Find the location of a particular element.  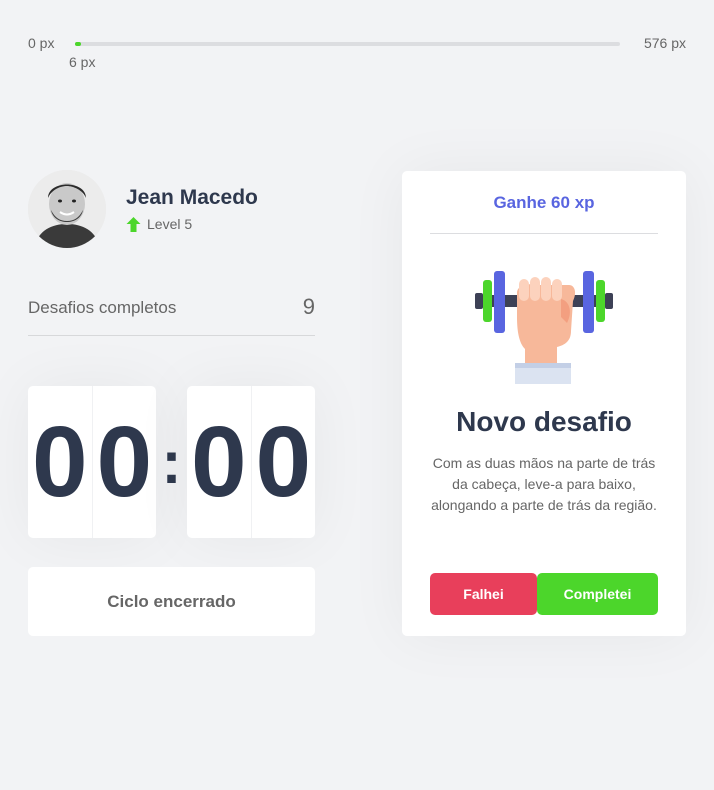

profile-level-label: Level 5 is located at coordinates (170, 224).